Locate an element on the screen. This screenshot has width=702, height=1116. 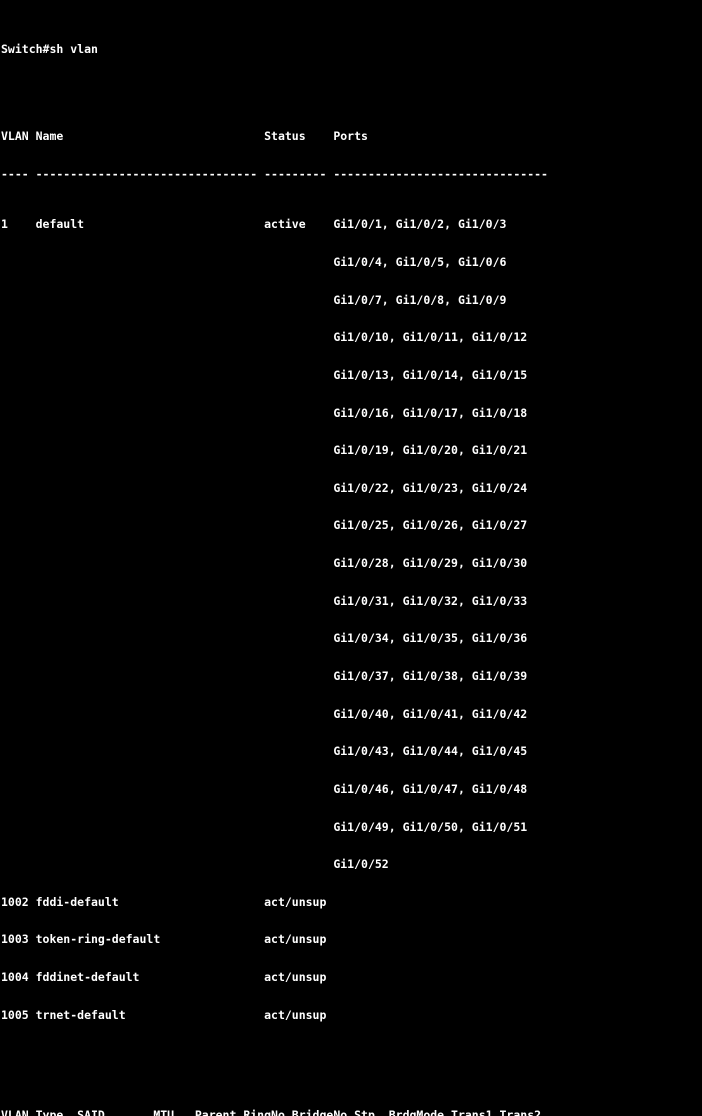
table-row: Gi1/0/22, Gi1/0/23, Gi1/0/24 is located at coordinates (264, 487).